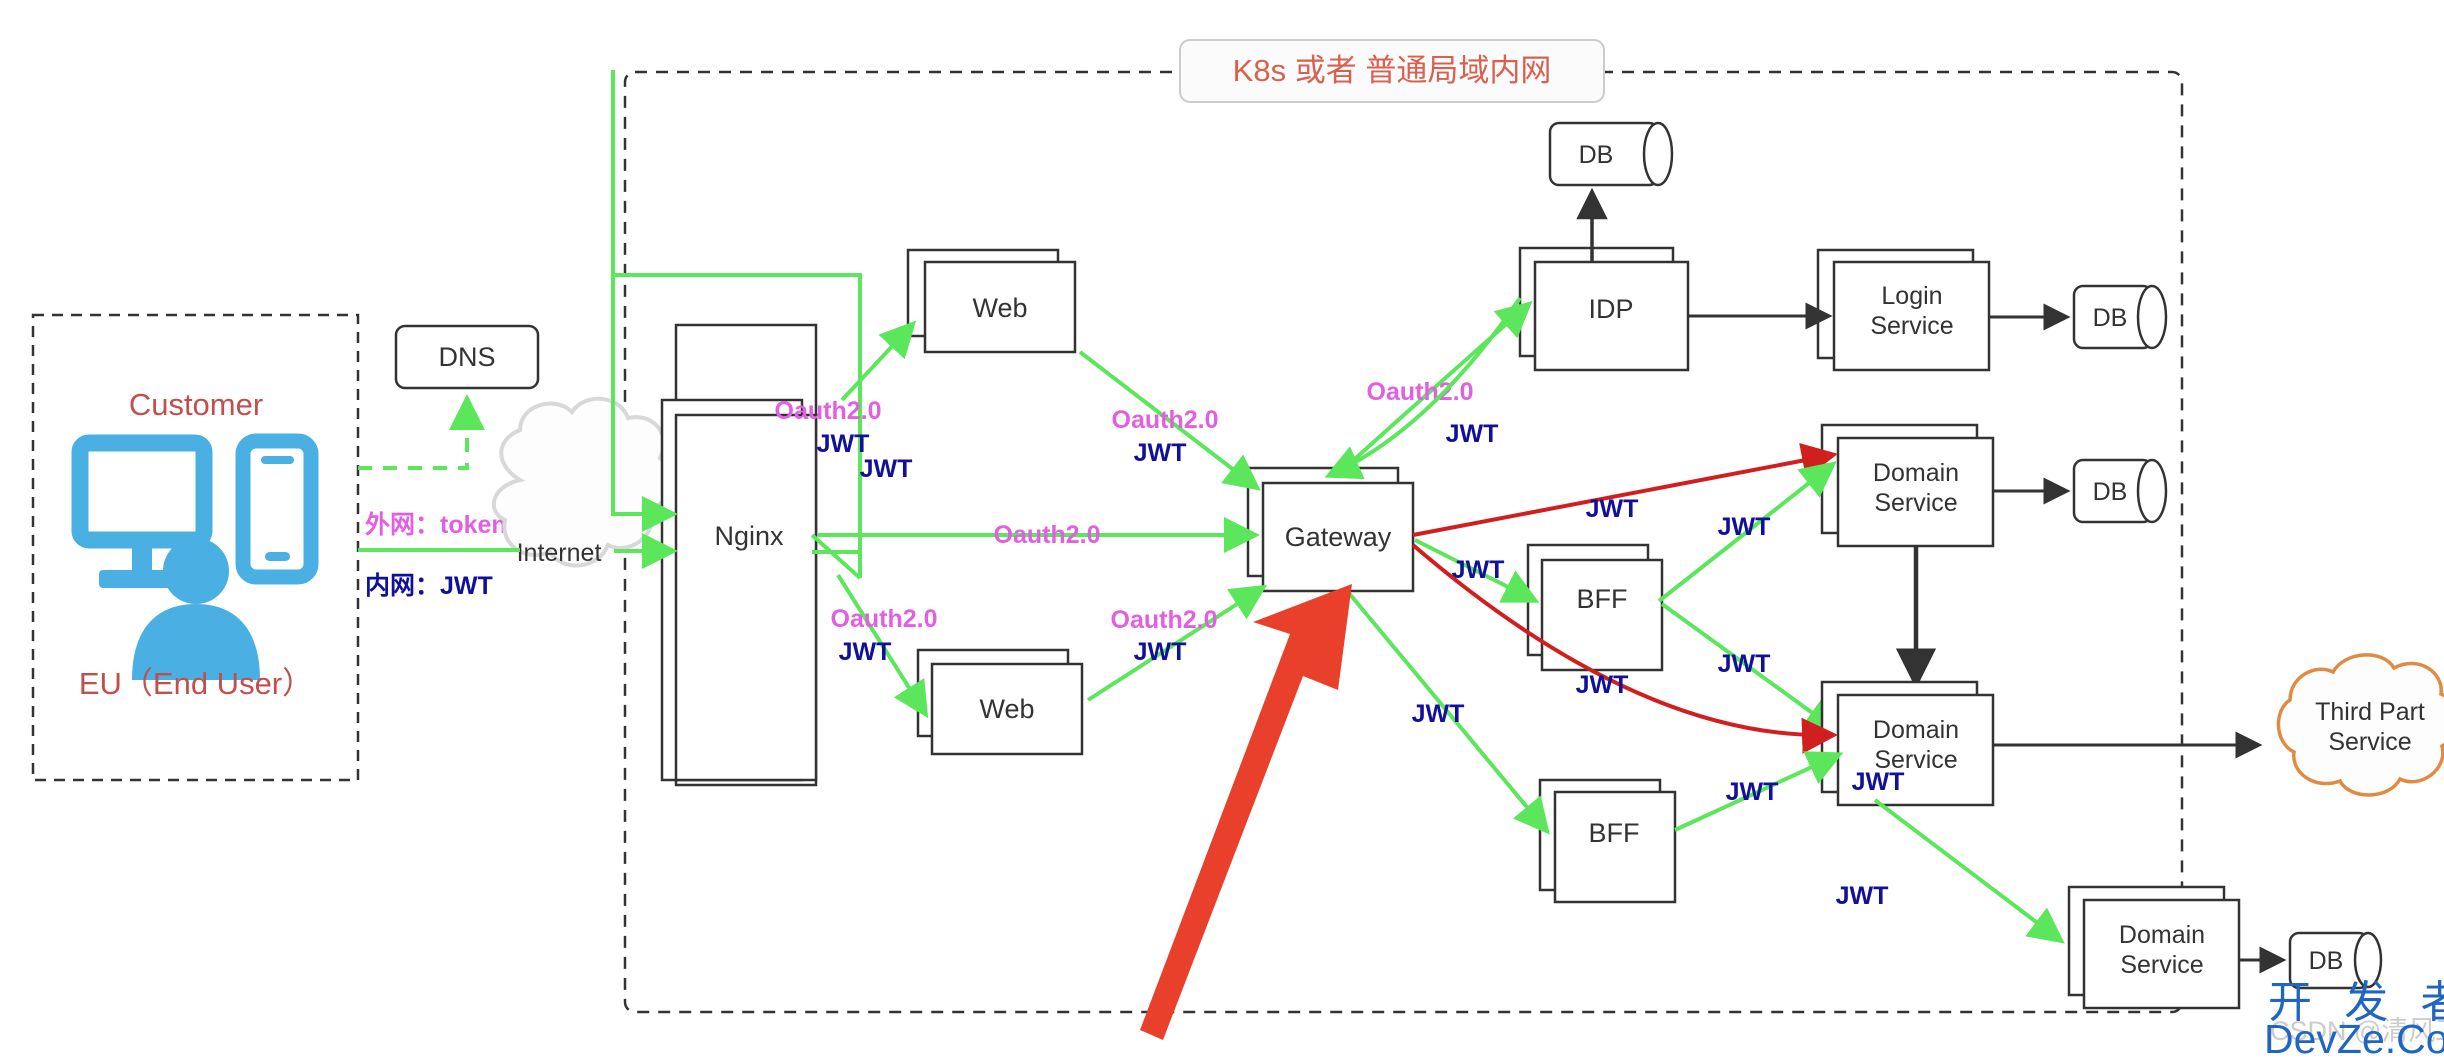 The height and width of the screenshot is (1060, 2444). I want to click on label-webbottom-gateway-jwt: JWT, so click(1160, 652).